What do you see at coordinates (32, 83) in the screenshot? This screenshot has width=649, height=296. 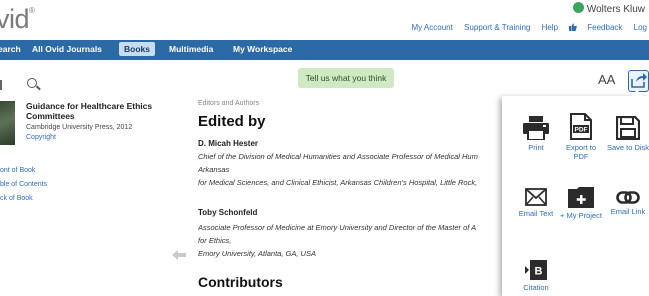 I see `search-icon` at bounding box center [32, 83].